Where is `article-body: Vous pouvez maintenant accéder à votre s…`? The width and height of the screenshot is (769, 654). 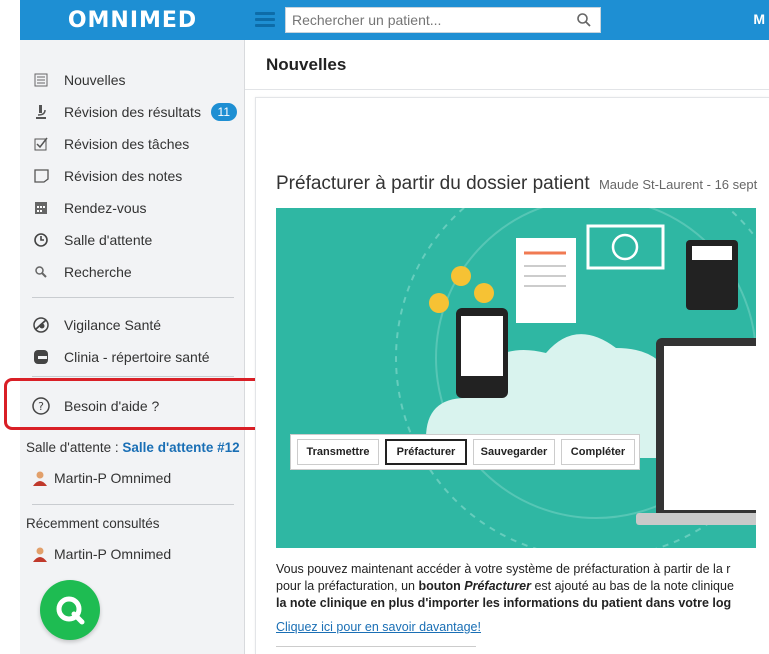 article-body: Vous pouvez maintenant accéder à votre s… is located at coordinates (522, 586).